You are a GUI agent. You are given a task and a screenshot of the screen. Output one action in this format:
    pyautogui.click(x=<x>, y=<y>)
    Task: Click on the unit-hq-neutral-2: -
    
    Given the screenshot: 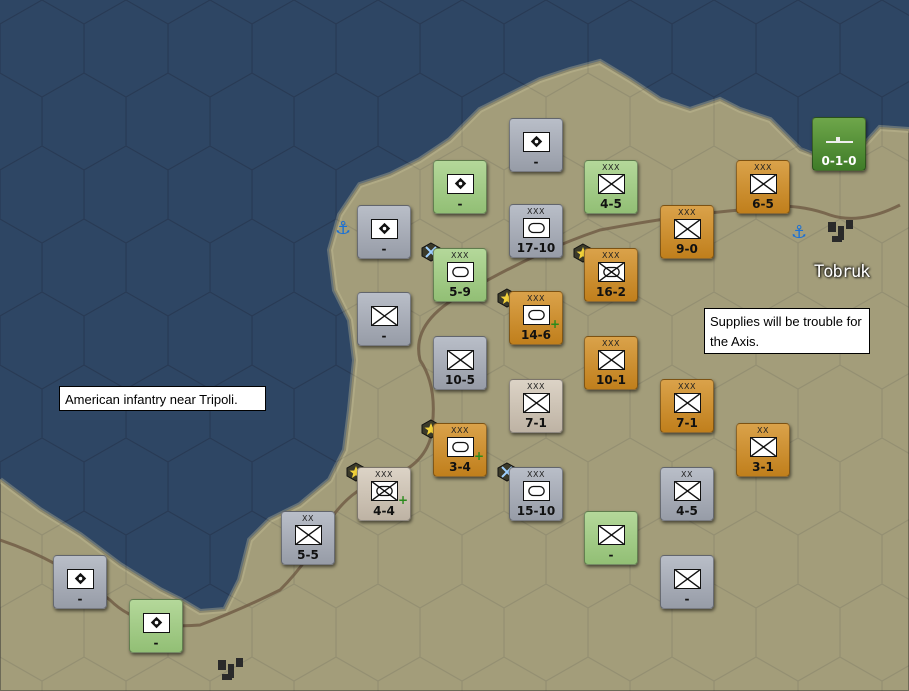 What is the action you would take?
    pyautogui.click(x=384, y=232)
    